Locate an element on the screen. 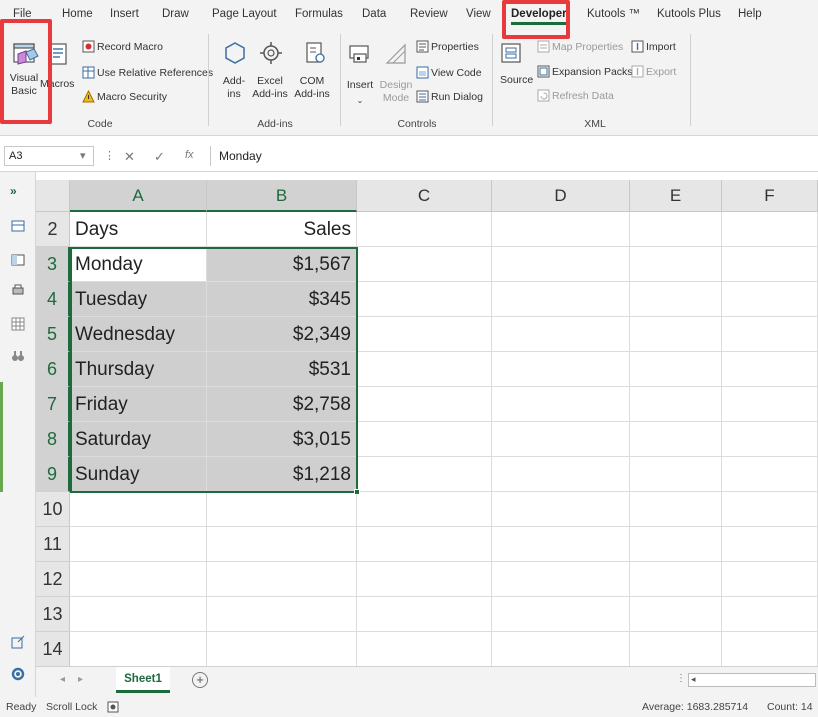 The image size is (818, 717). tab-splitter-dots-icon: ⋮ is located at coordinates (681, 678).